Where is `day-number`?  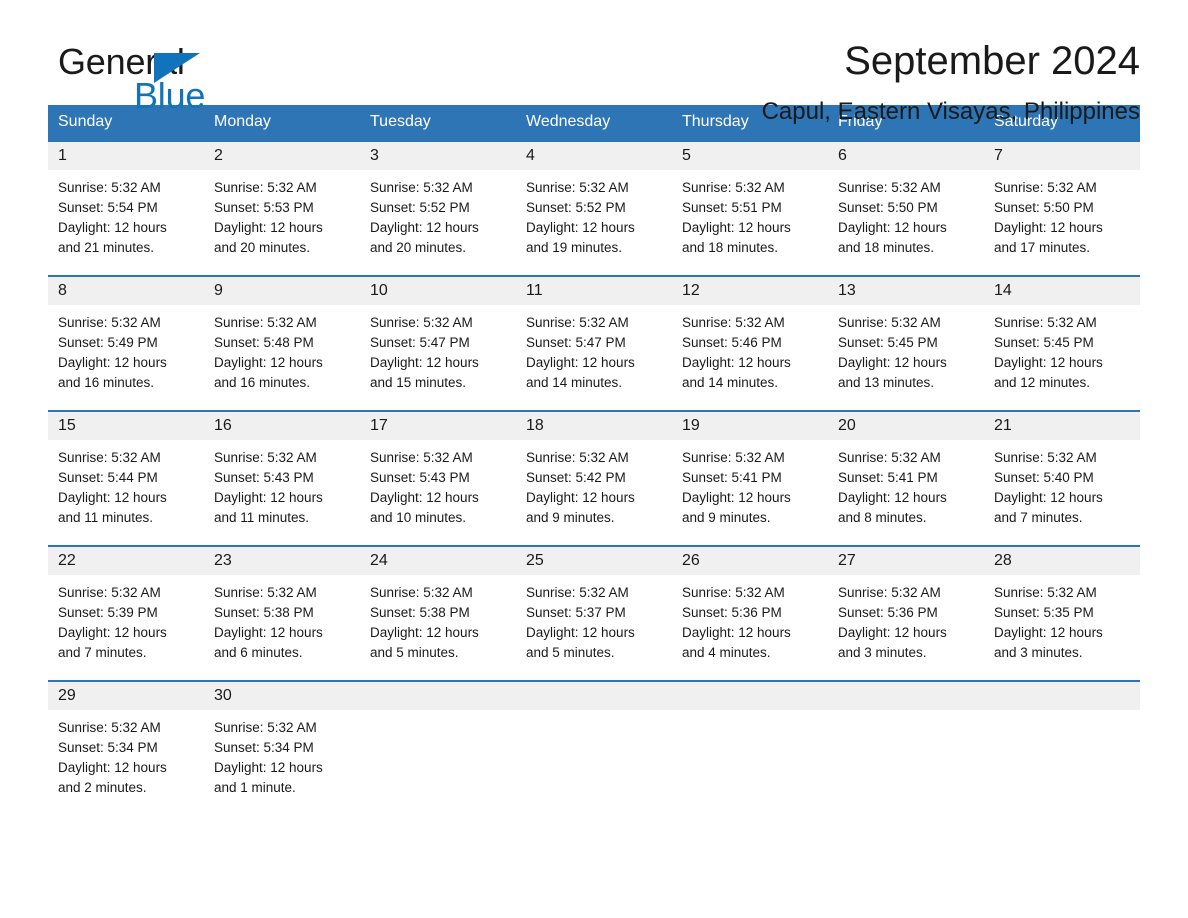 day-number is located at coordinates (906, 695).